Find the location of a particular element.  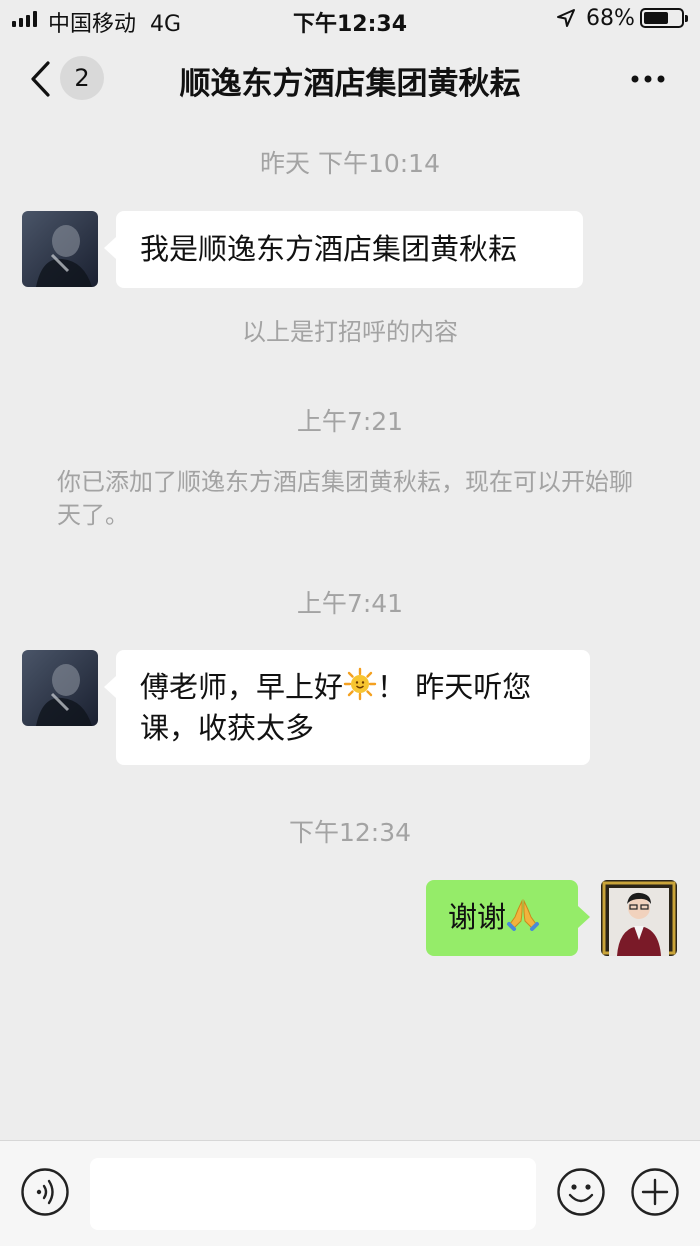

message-text: 傅老师，早上好 is located at coordinates (242, 687).